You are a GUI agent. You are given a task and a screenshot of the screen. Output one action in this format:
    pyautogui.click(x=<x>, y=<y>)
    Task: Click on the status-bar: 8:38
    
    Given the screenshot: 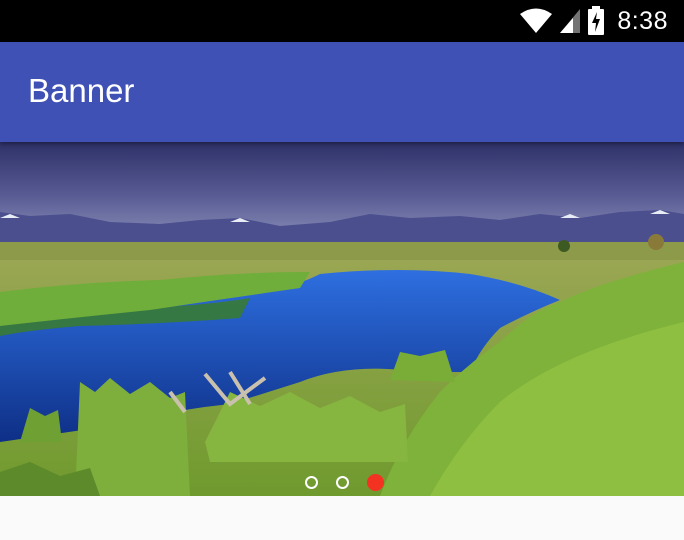 What is the action you would take?
    pyautogui.click(x=342, y=21)
    